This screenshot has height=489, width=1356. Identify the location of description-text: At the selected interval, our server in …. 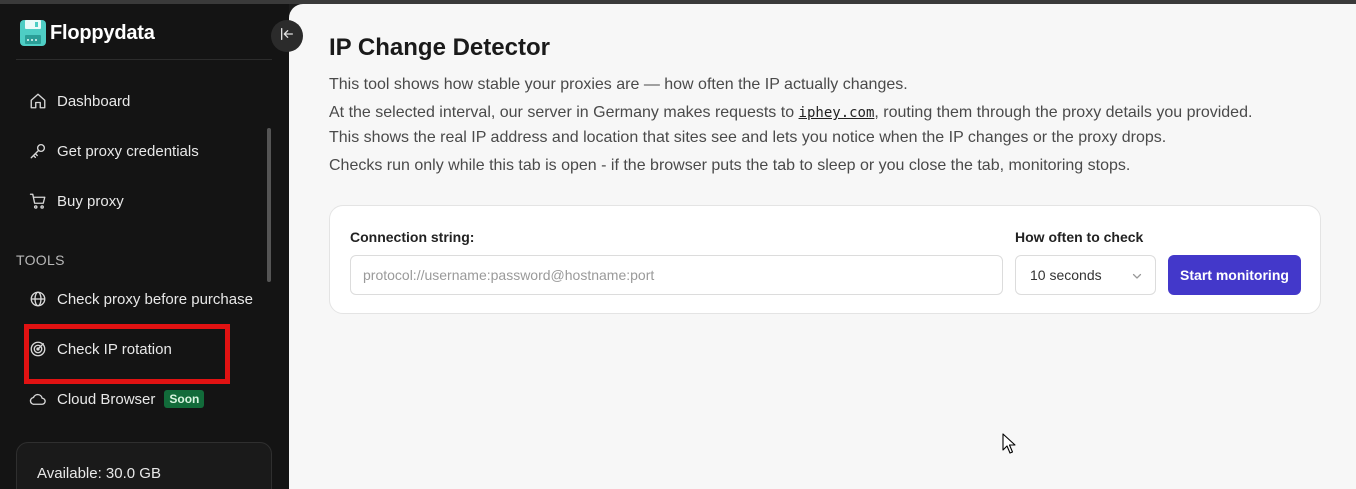
(564, 112).